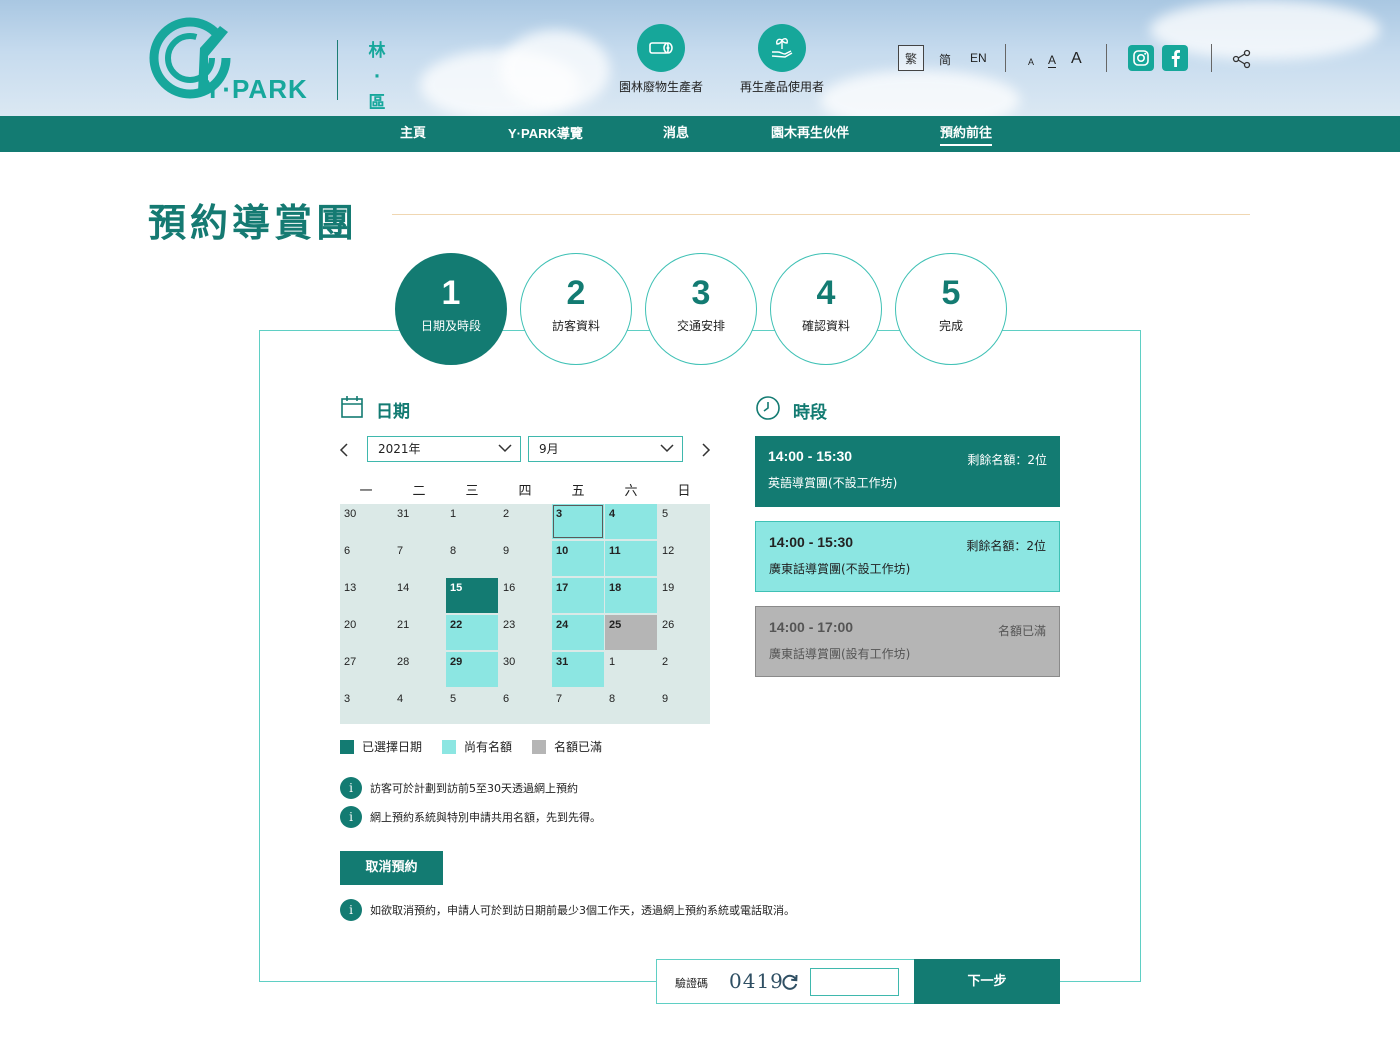  Describe the element at coordinates (1006, 546) in the screenshot. I see `timeslot-quota: 剩餘名額：2位` at that location.